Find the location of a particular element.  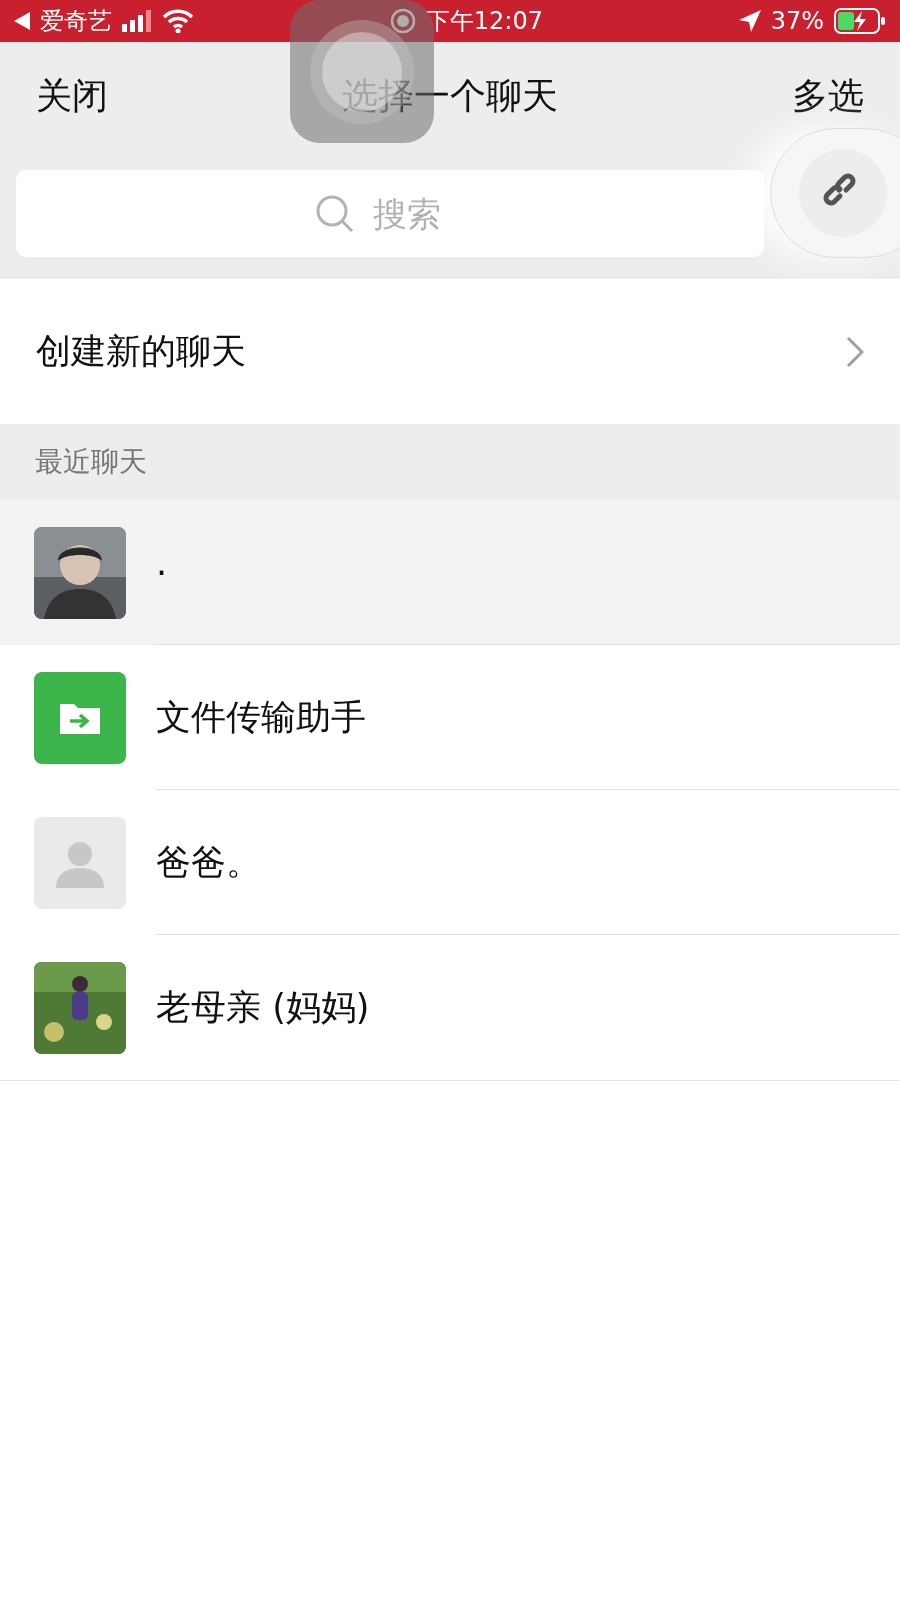

chat-name: 老母亲 (妈妈) is located at coordinates (263, 1007).